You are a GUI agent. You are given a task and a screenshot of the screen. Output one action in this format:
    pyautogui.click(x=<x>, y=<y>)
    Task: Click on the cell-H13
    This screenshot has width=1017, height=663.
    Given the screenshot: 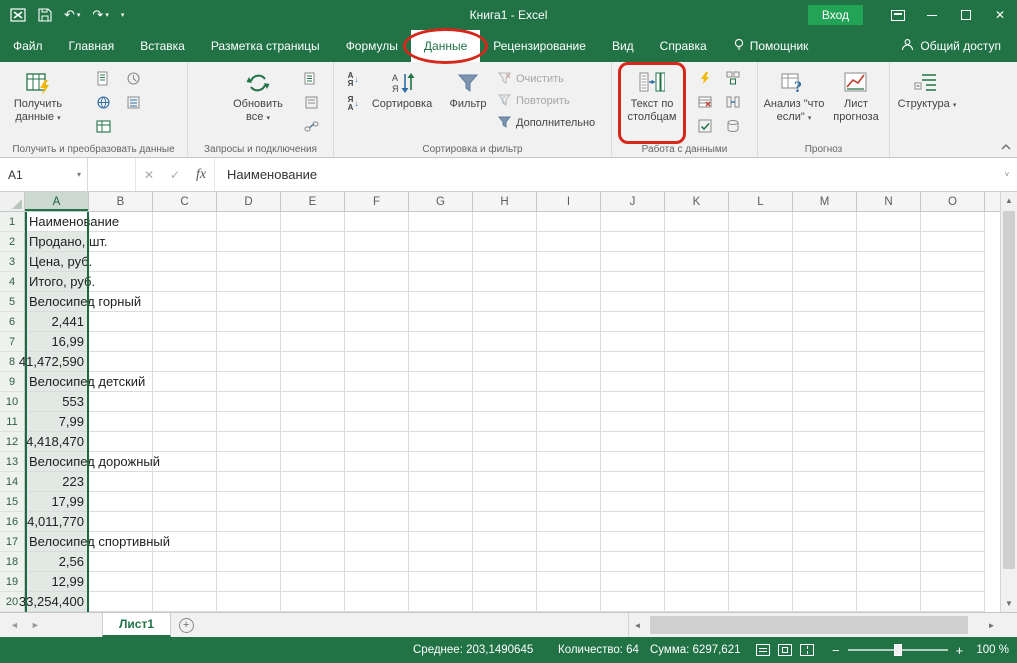 What is the action you would take?
    pyautogui.click(x=505, y=462)
    